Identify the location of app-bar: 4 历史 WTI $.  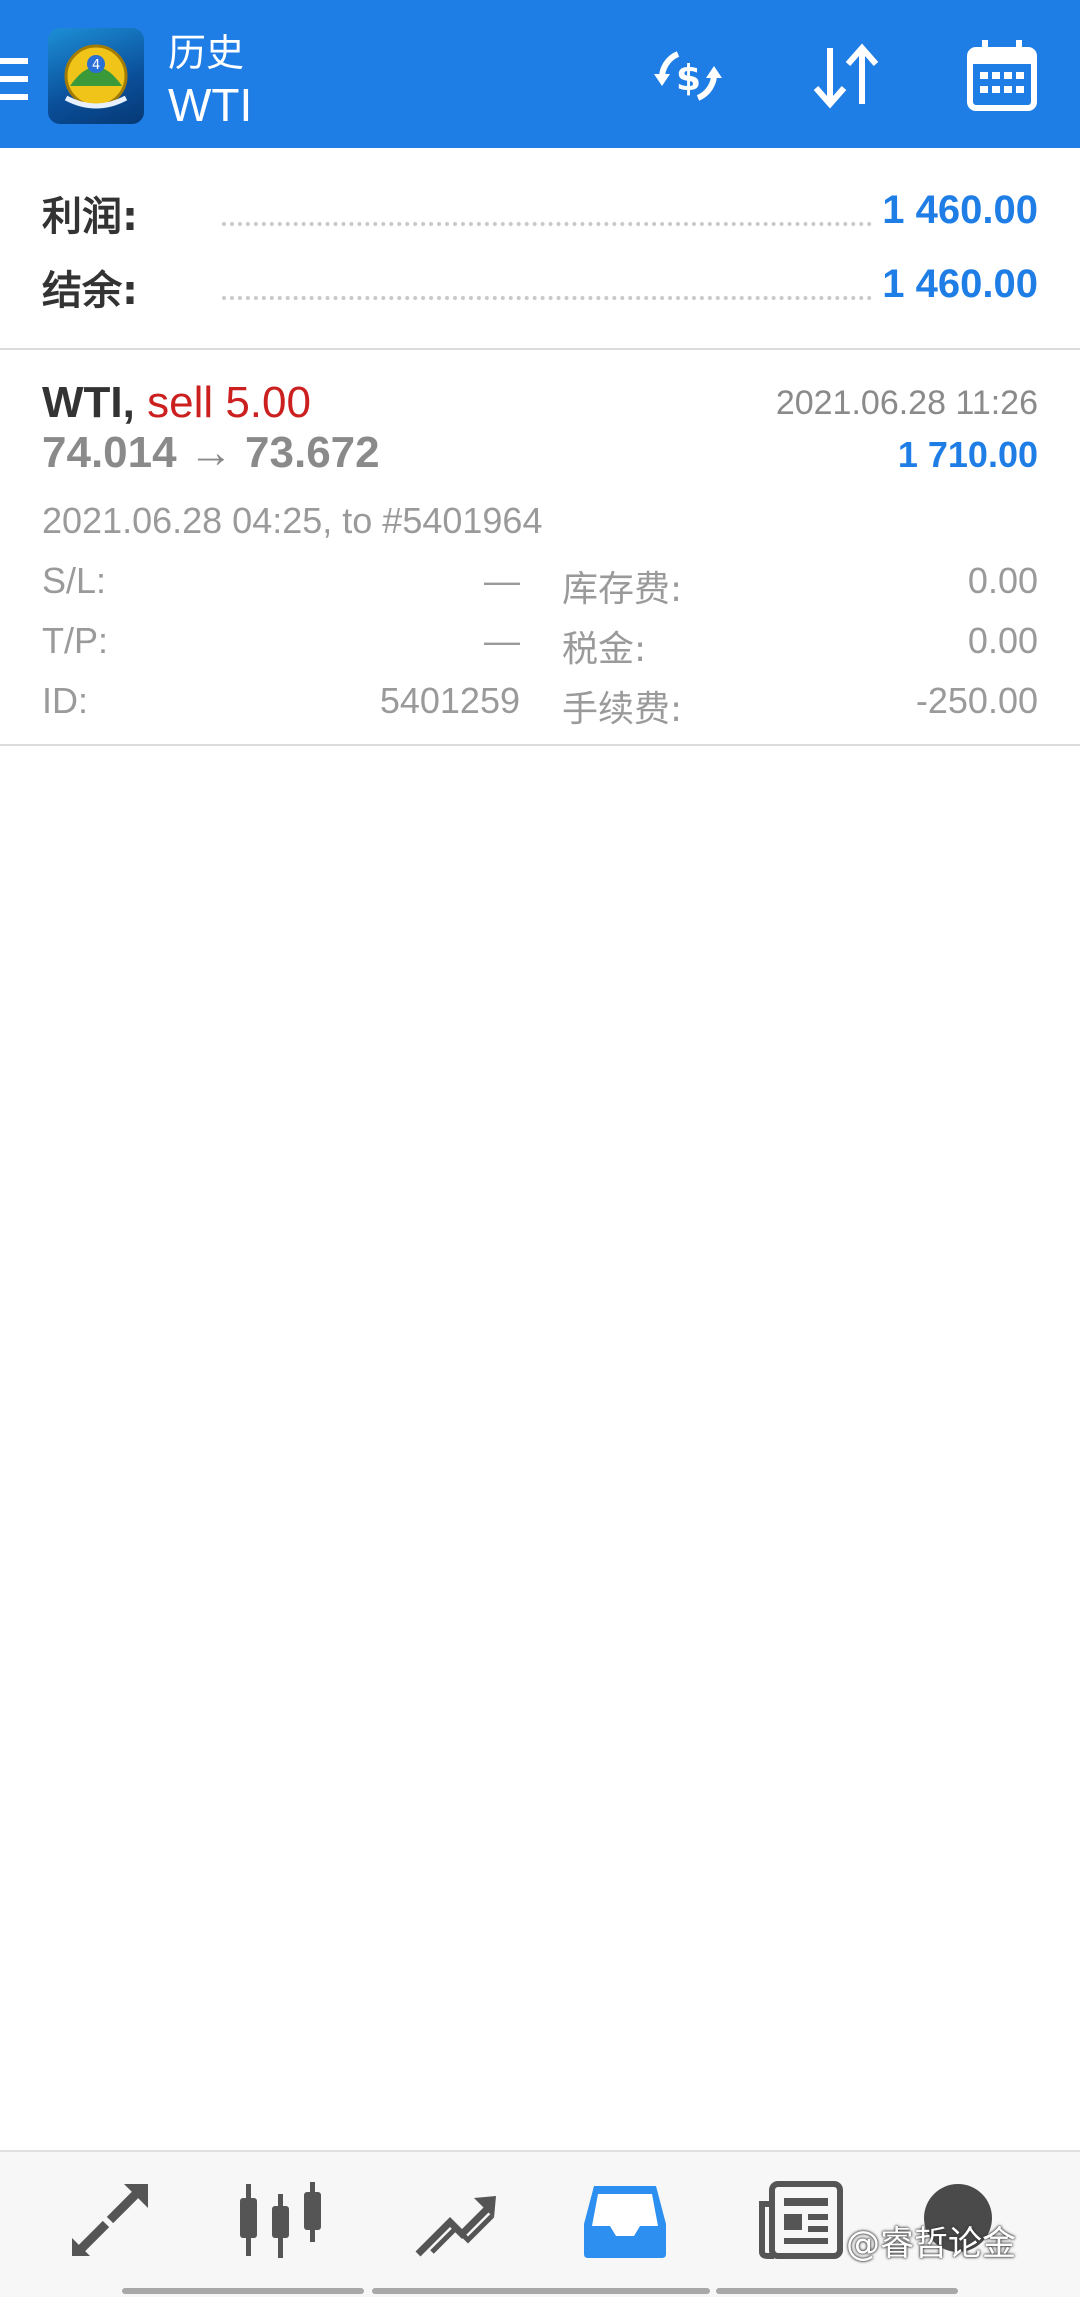
(540, 74).